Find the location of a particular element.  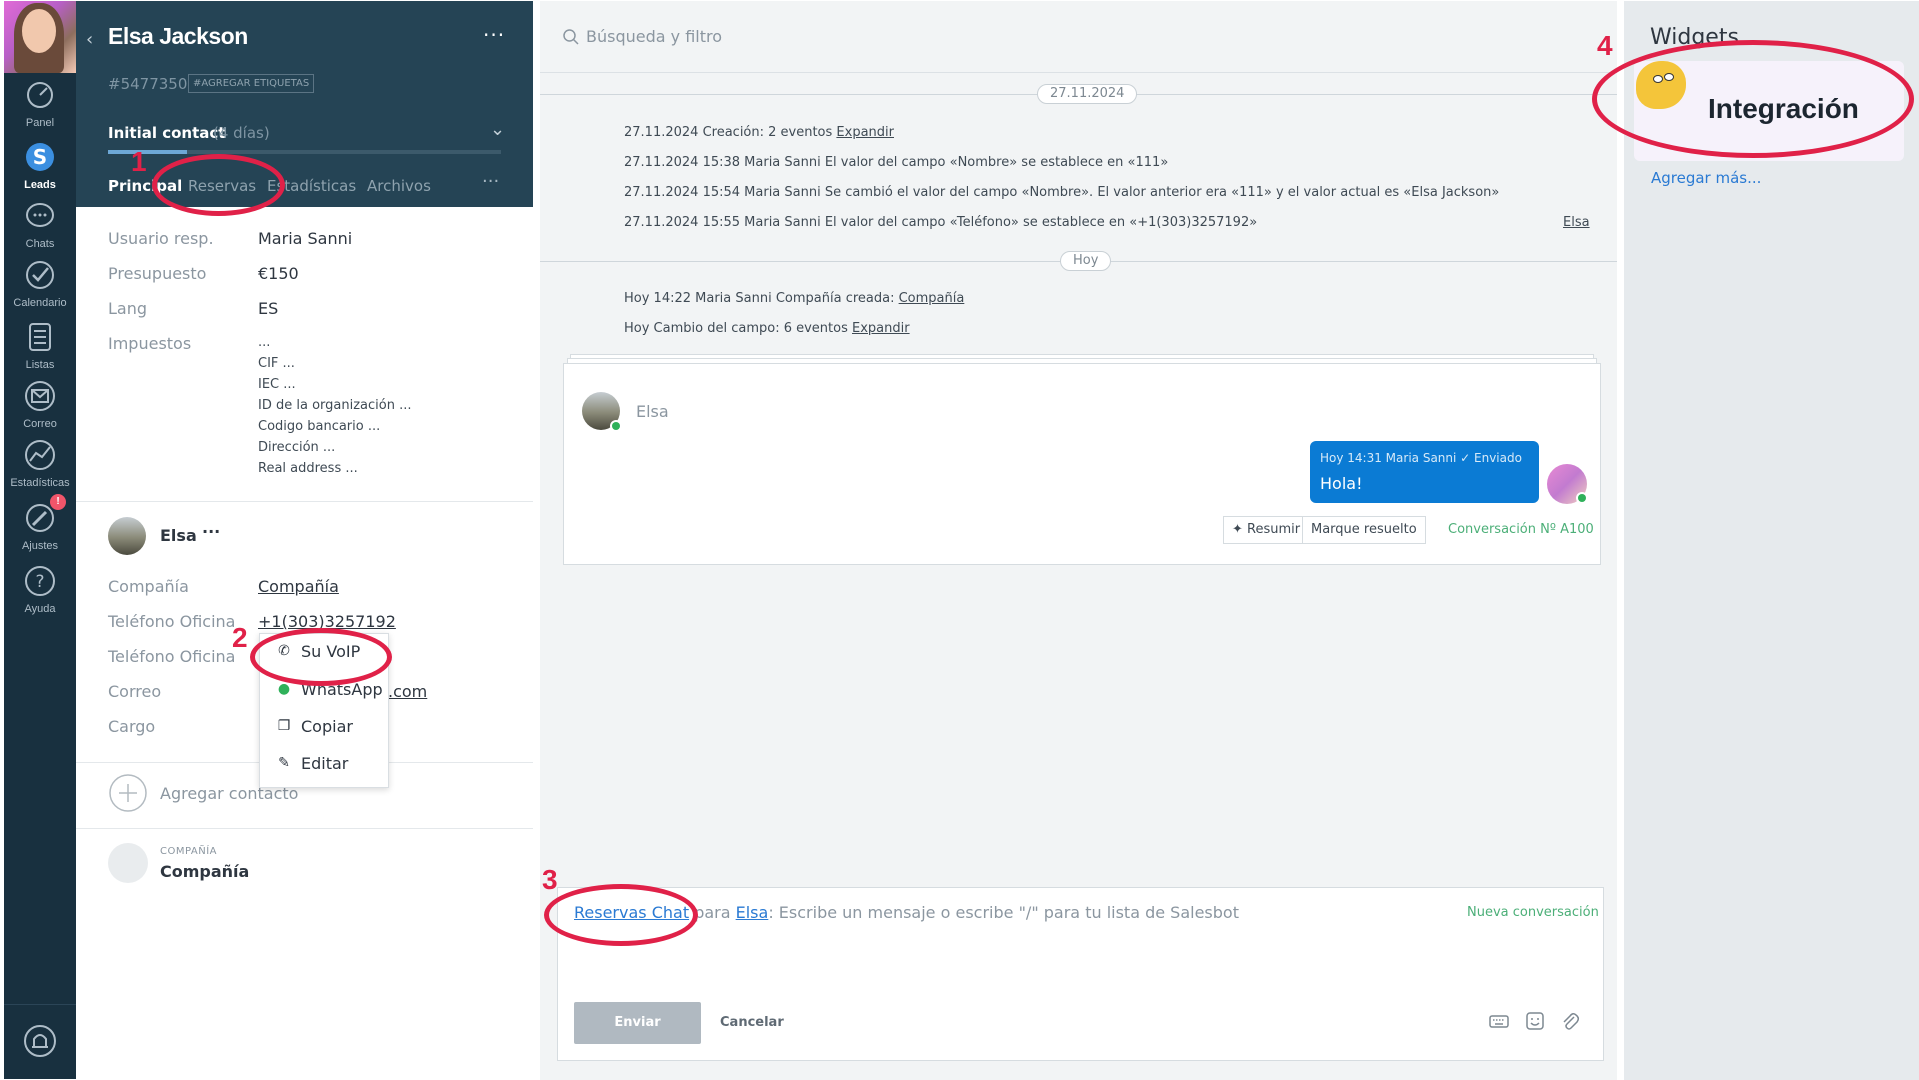

attachment-paperclip-icon is located at coordinates (1570, 1021).